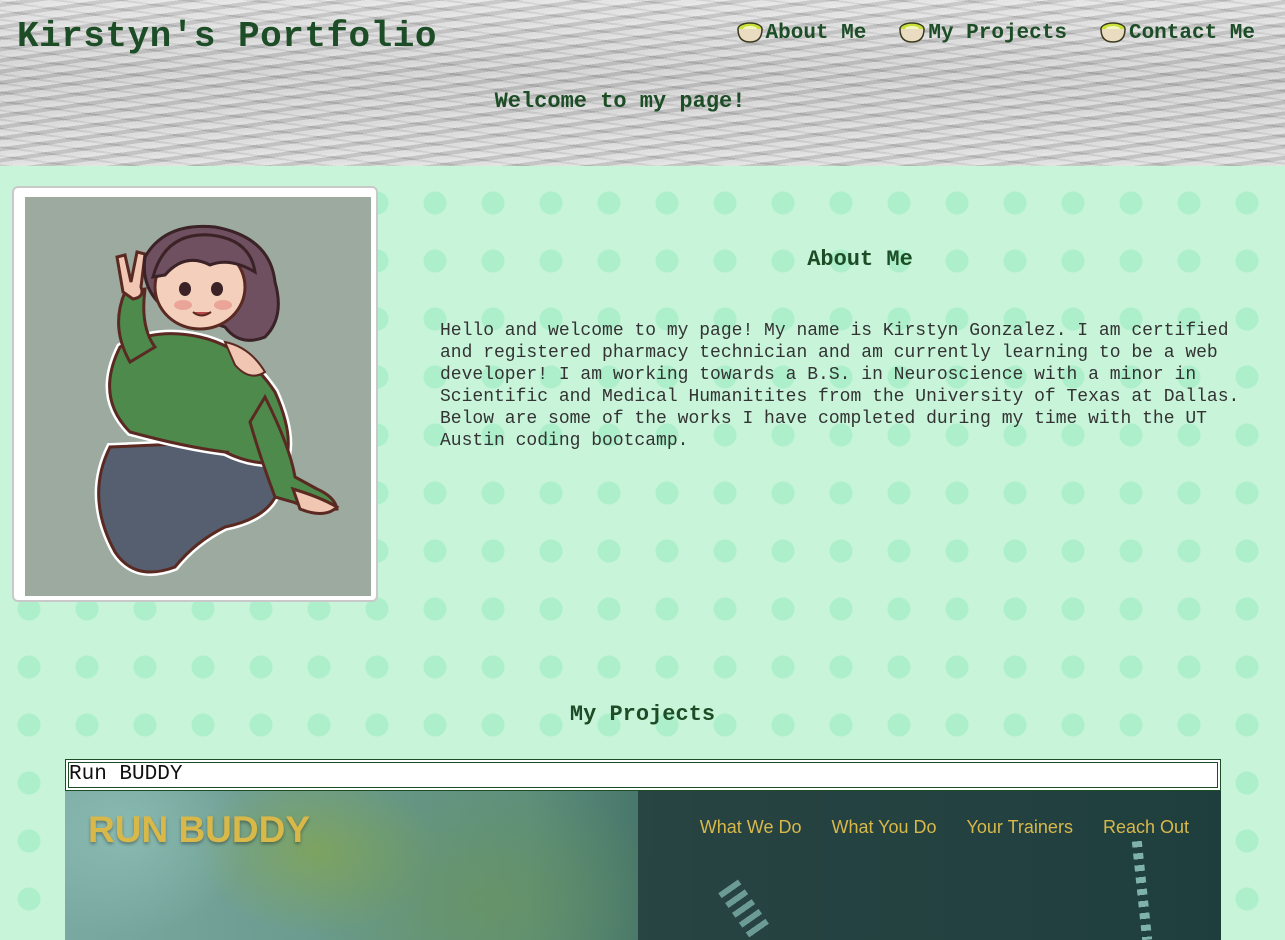  Describe the element at coordinates (1019, 827) in the screenshot. I see `run-buddy-nav-item: Your Trainers` at that location.